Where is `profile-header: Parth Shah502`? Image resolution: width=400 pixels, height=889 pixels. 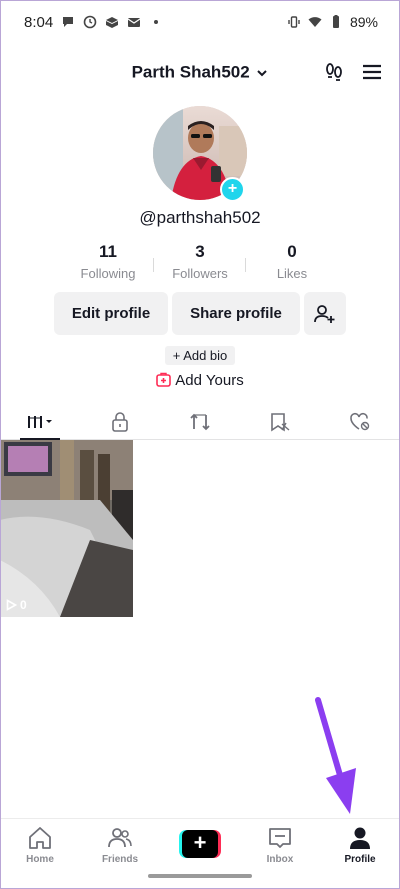 profile-header: Parth Shah502 is located at coordinates (200, 73).